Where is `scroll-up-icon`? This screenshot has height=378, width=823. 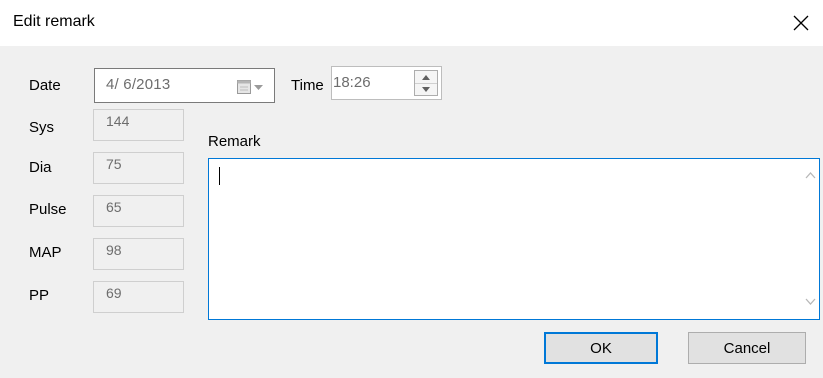 scroll-up-icon is located at coordinates (810, 175).